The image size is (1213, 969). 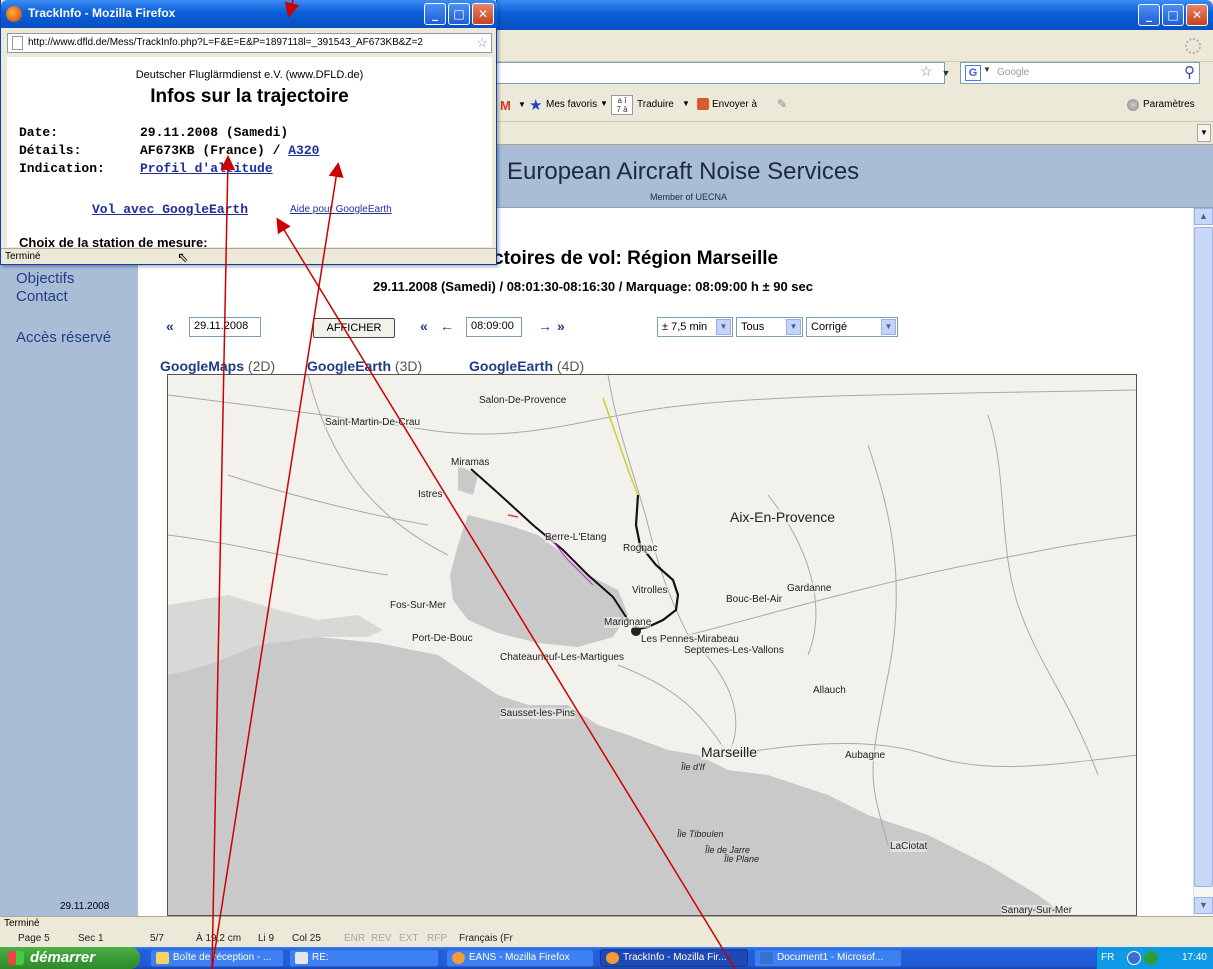 What do you see at coordinates (526, 366) in the screenshot?
I see `googleearth-4d-link: GoogleEarth (4D)` at bounding box center [526, 366].